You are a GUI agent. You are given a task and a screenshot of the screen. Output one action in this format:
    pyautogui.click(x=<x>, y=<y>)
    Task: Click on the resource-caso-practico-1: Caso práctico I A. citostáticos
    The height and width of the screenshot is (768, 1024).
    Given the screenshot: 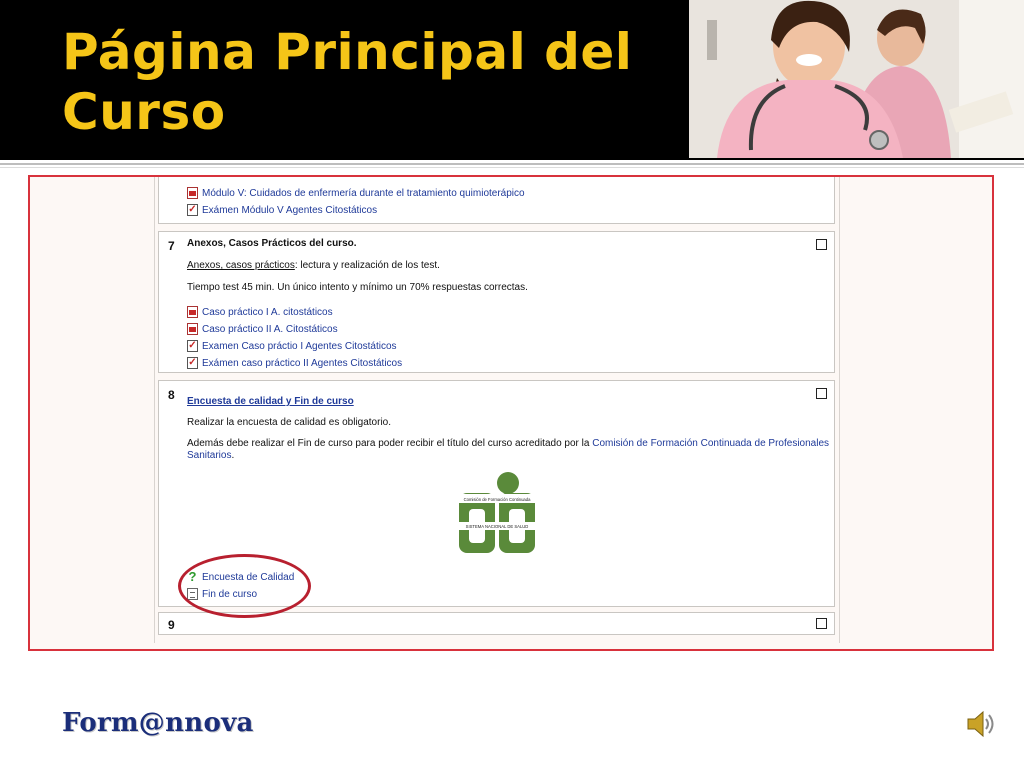 What is the action you would take?
    pyautogui.click(x=260, y=312)
    